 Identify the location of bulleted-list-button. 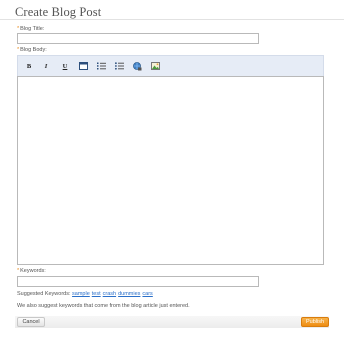
(119, 66).